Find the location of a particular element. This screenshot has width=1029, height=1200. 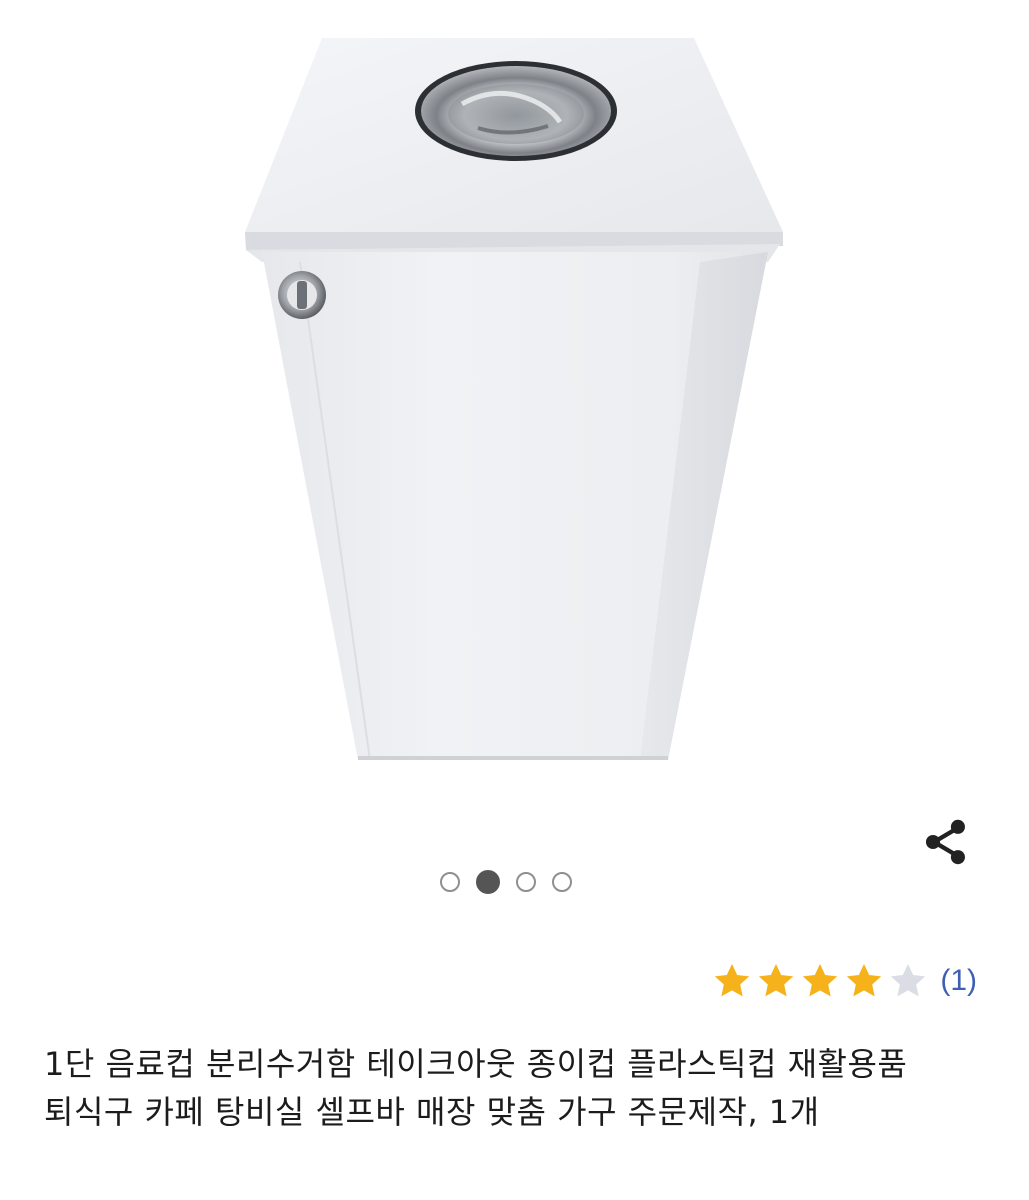

share-icon is located at coordinates (945, 842).